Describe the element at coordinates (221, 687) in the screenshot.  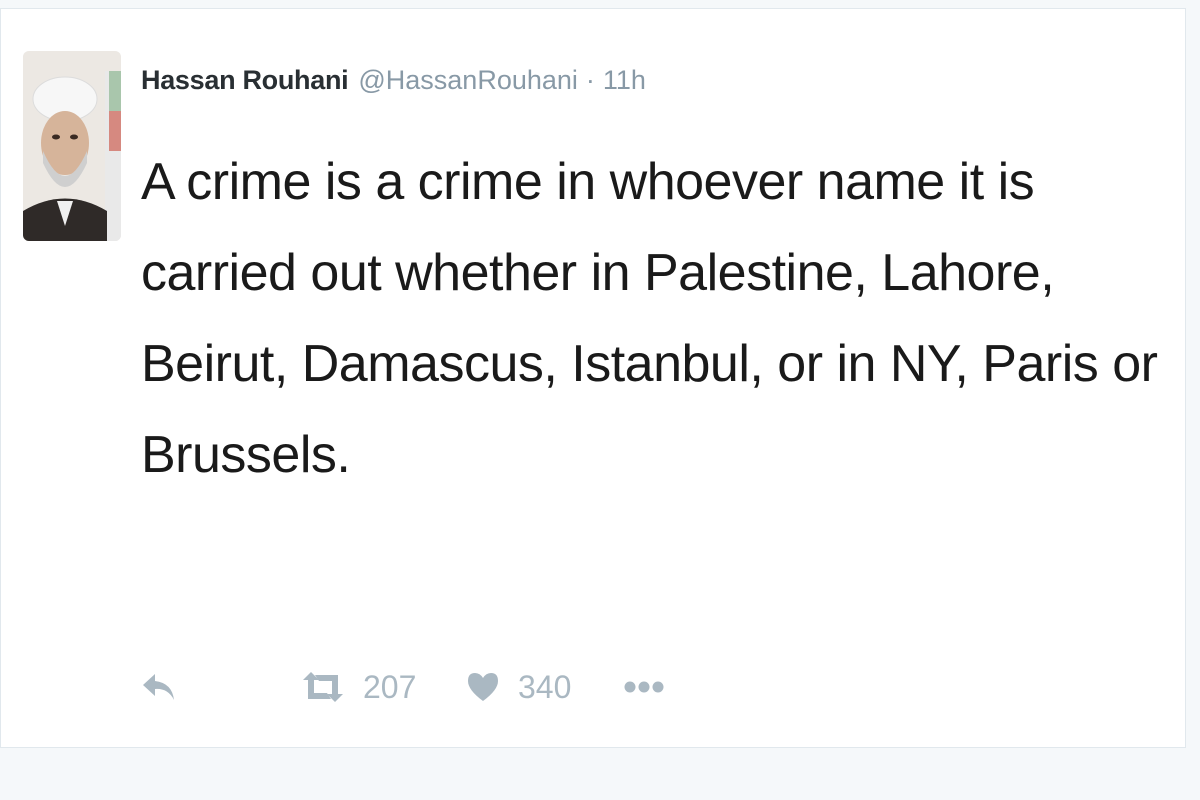
I see `reply-button` at that location.